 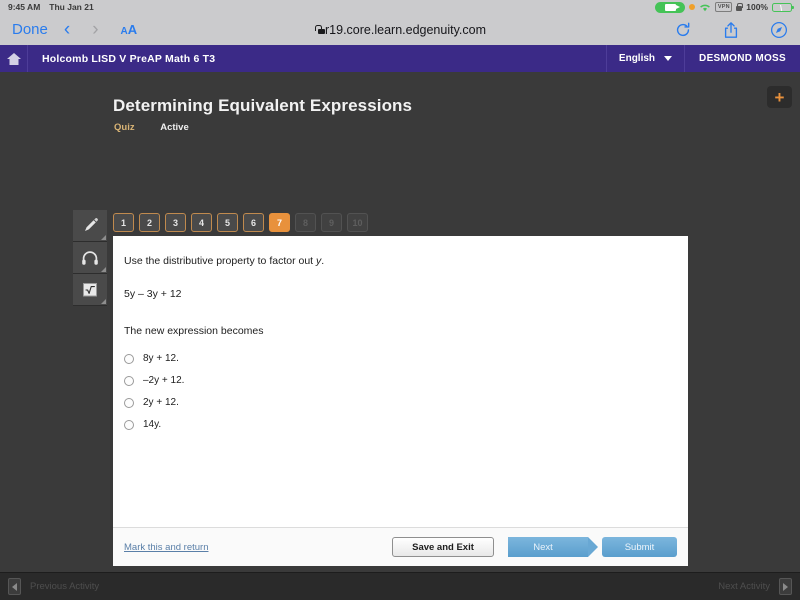 What do you see at coordinates (783, 7) in the screenshot?
I see `battery-charging-icon: \` at bounding box center [783, 7].